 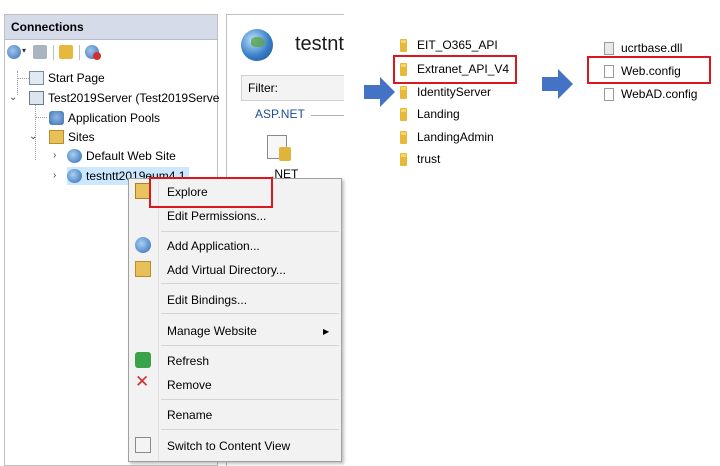 What do you see at coordinates (258, 42) in the screenshot?
I see `globe-land-shape` at bounding box center [258, 42].